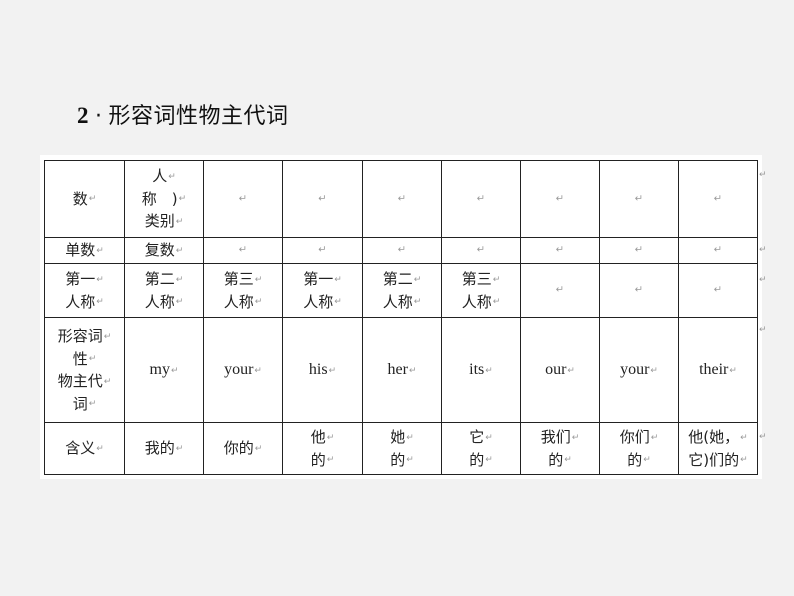  I want to click on table-cell: 人↵ 称 )↵ 类别↵, so click(164, 199).